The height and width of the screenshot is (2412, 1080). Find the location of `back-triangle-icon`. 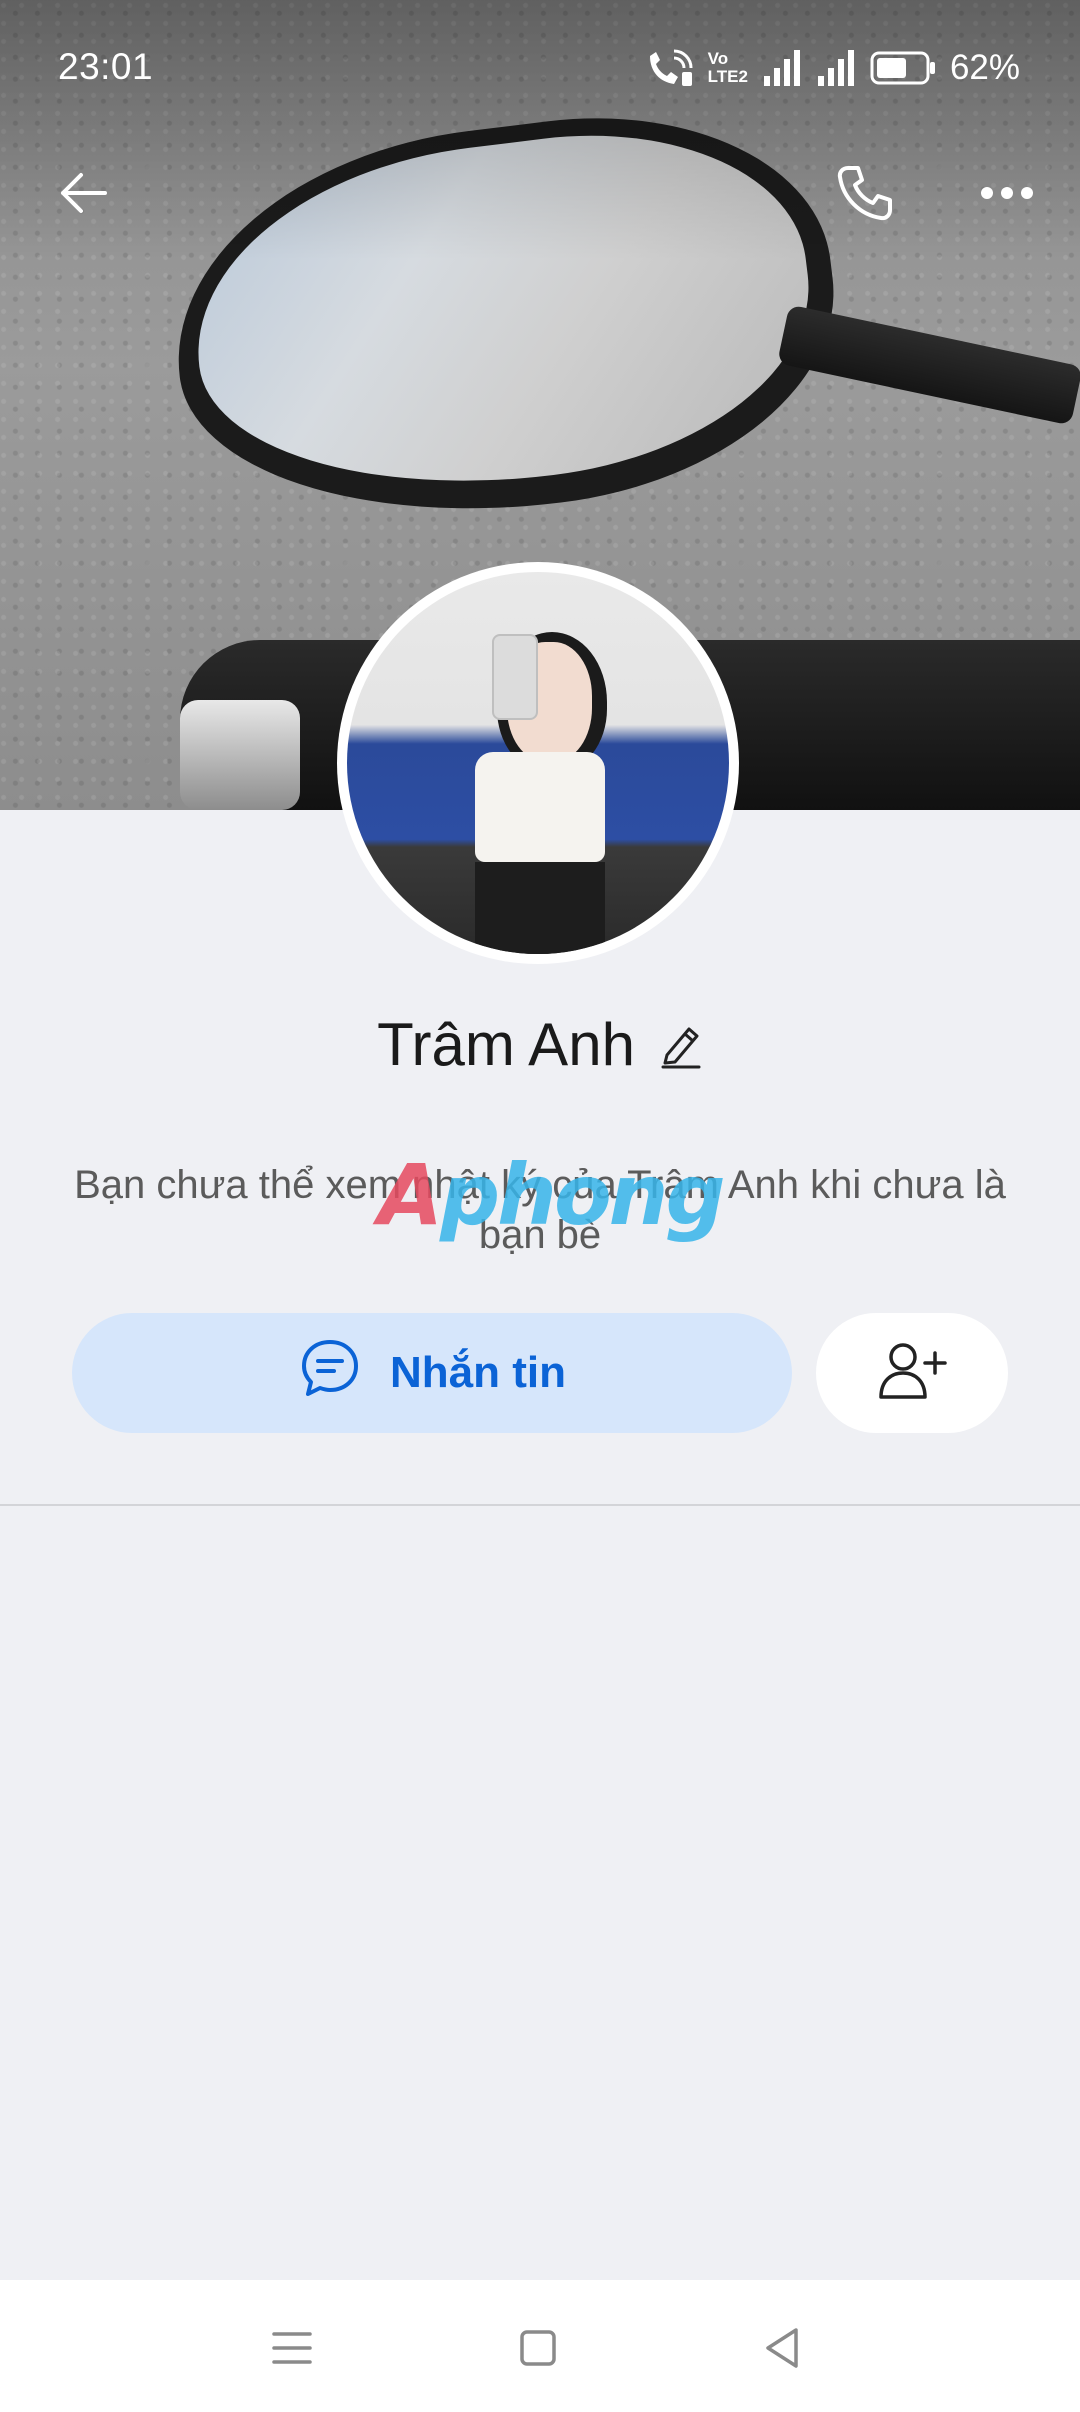

back-triangle-icon is located at coordinates (782, 2350).